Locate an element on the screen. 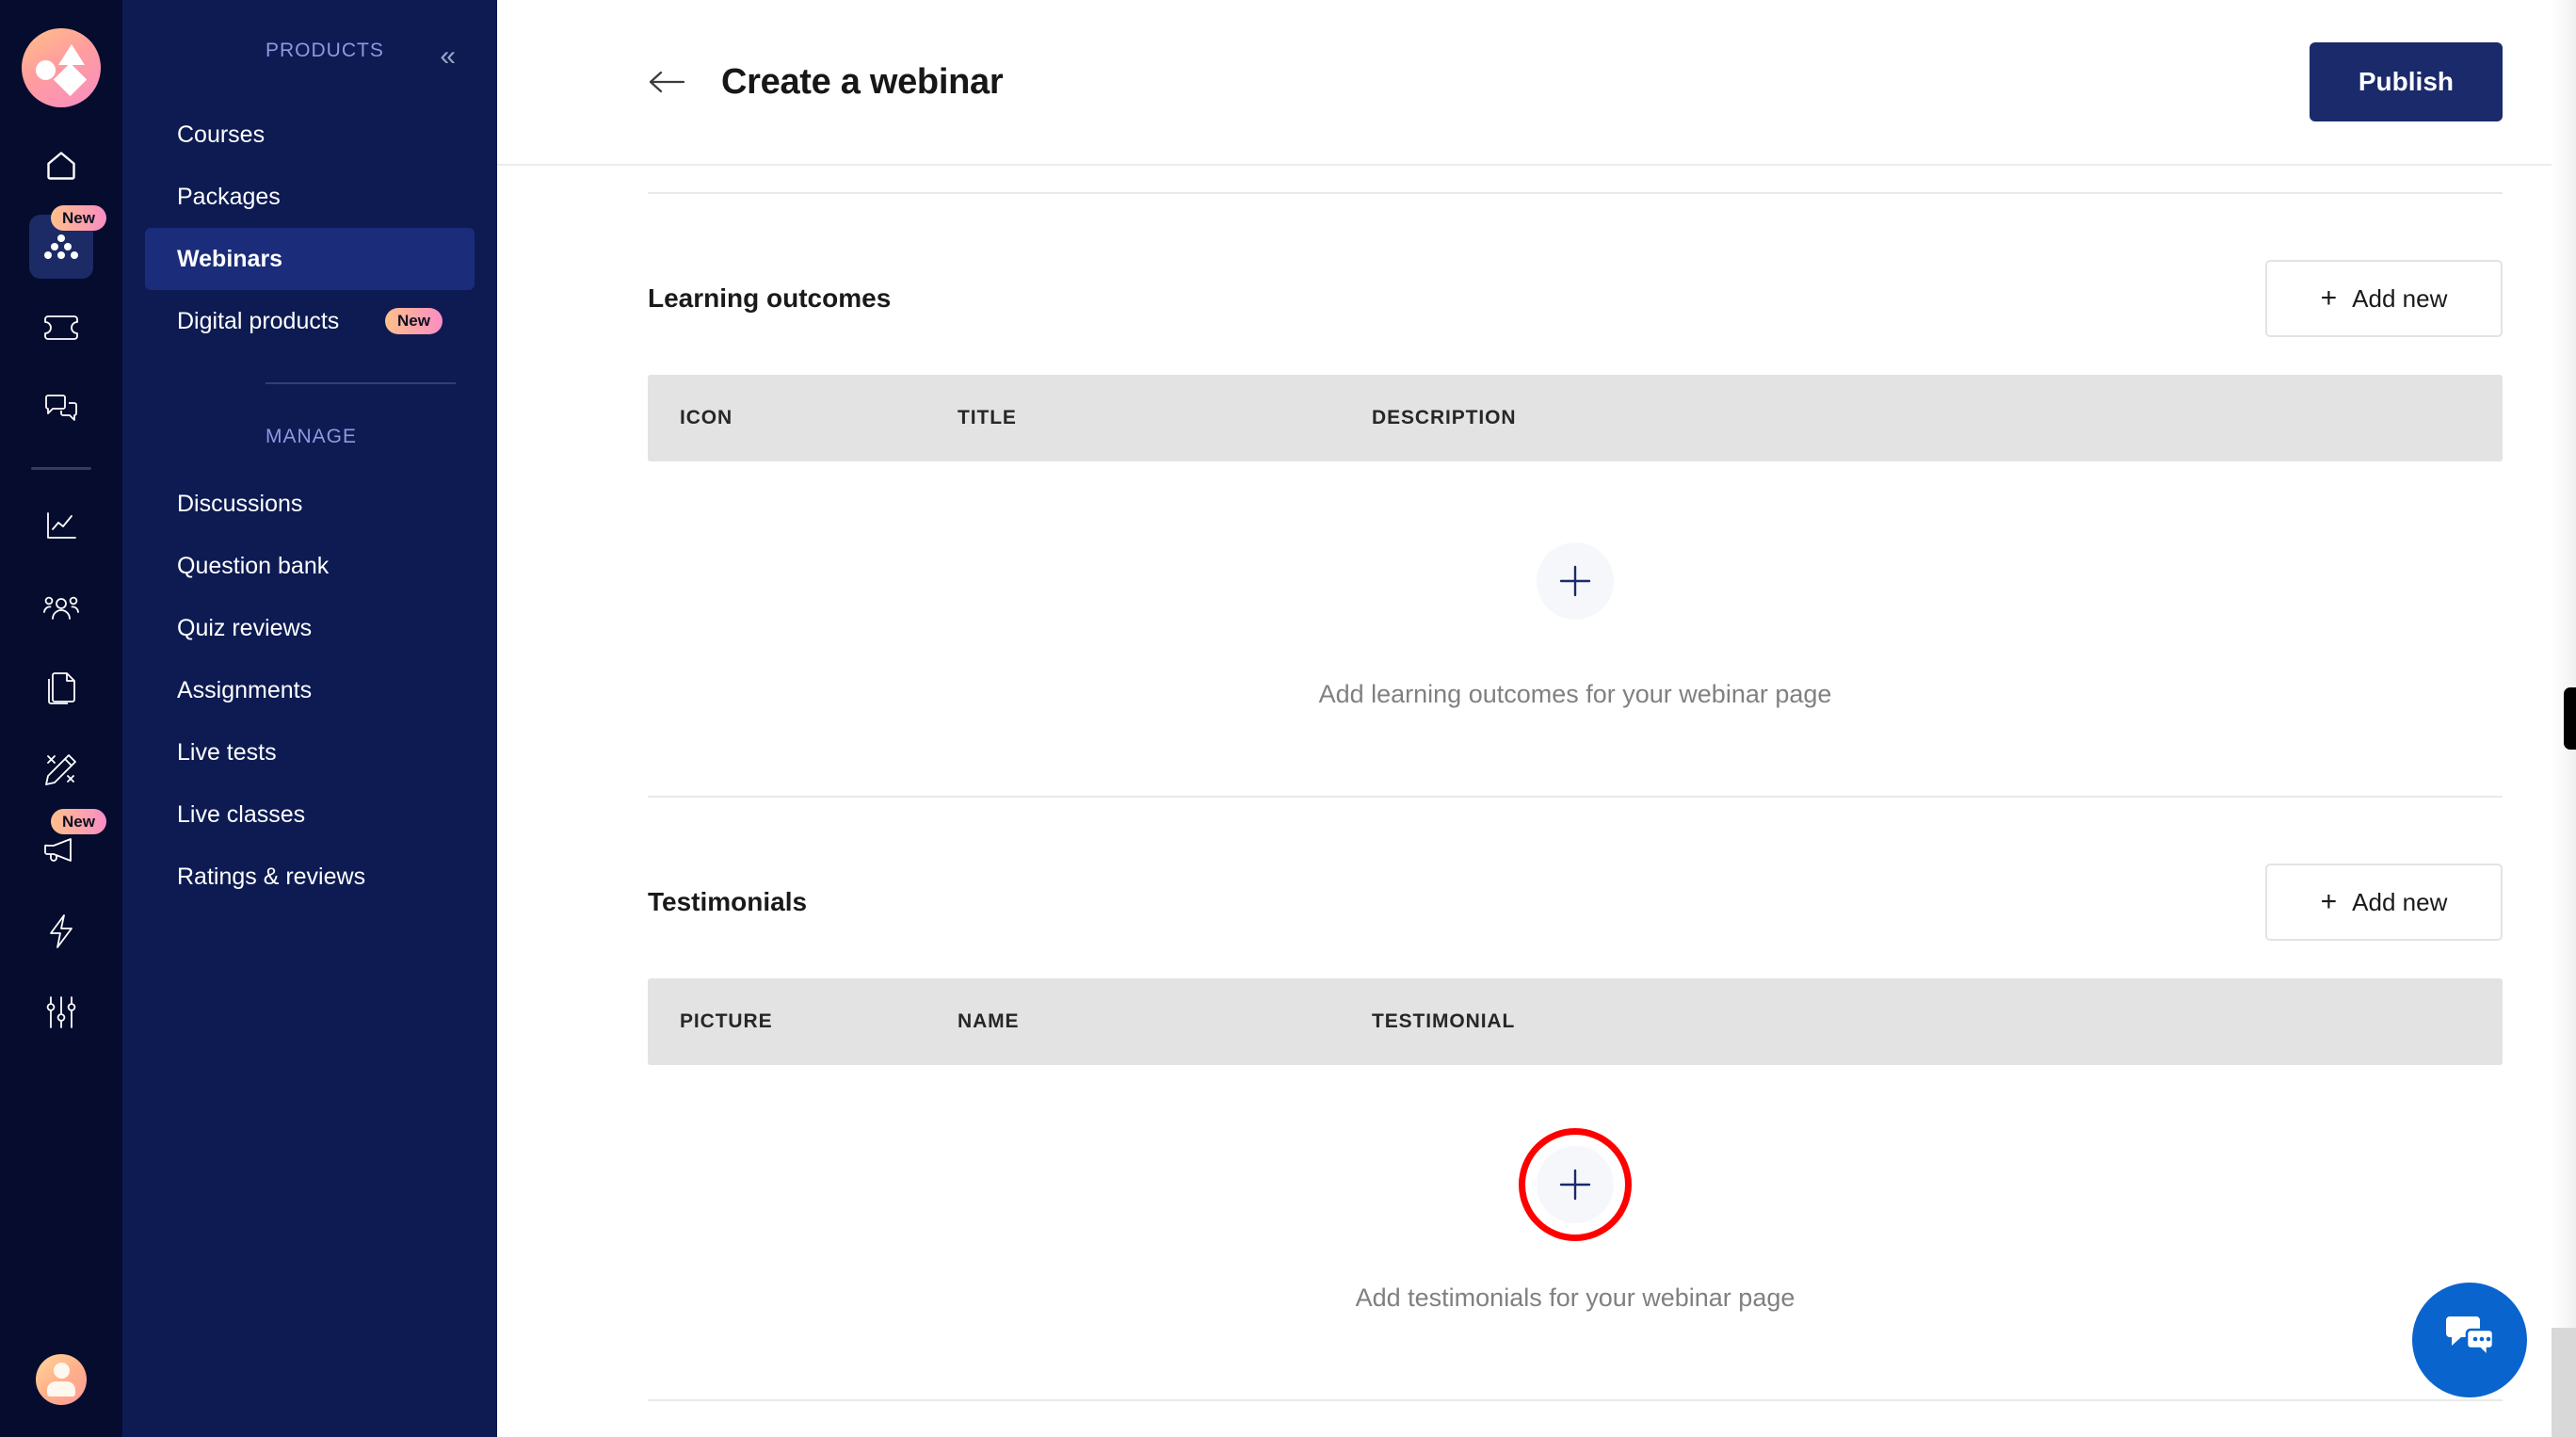 The image size is (2576, 1437). sidebar-item-label: Assignments is located at coordinates (245, 690).